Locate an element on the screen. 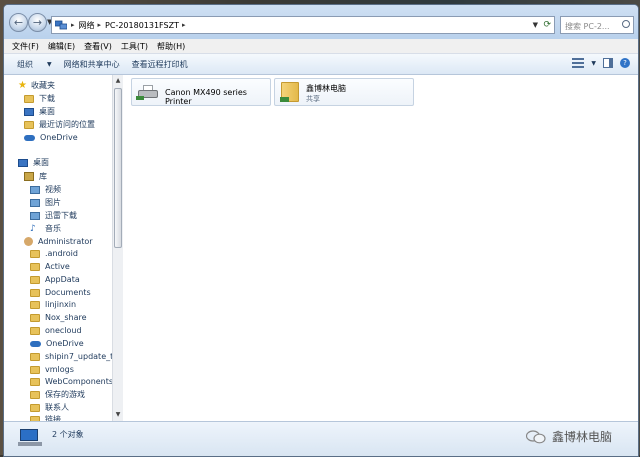 This screenshot has width=640, height=457. nav-recent: 最近访问的位置 is located at coordinates (59, 124).